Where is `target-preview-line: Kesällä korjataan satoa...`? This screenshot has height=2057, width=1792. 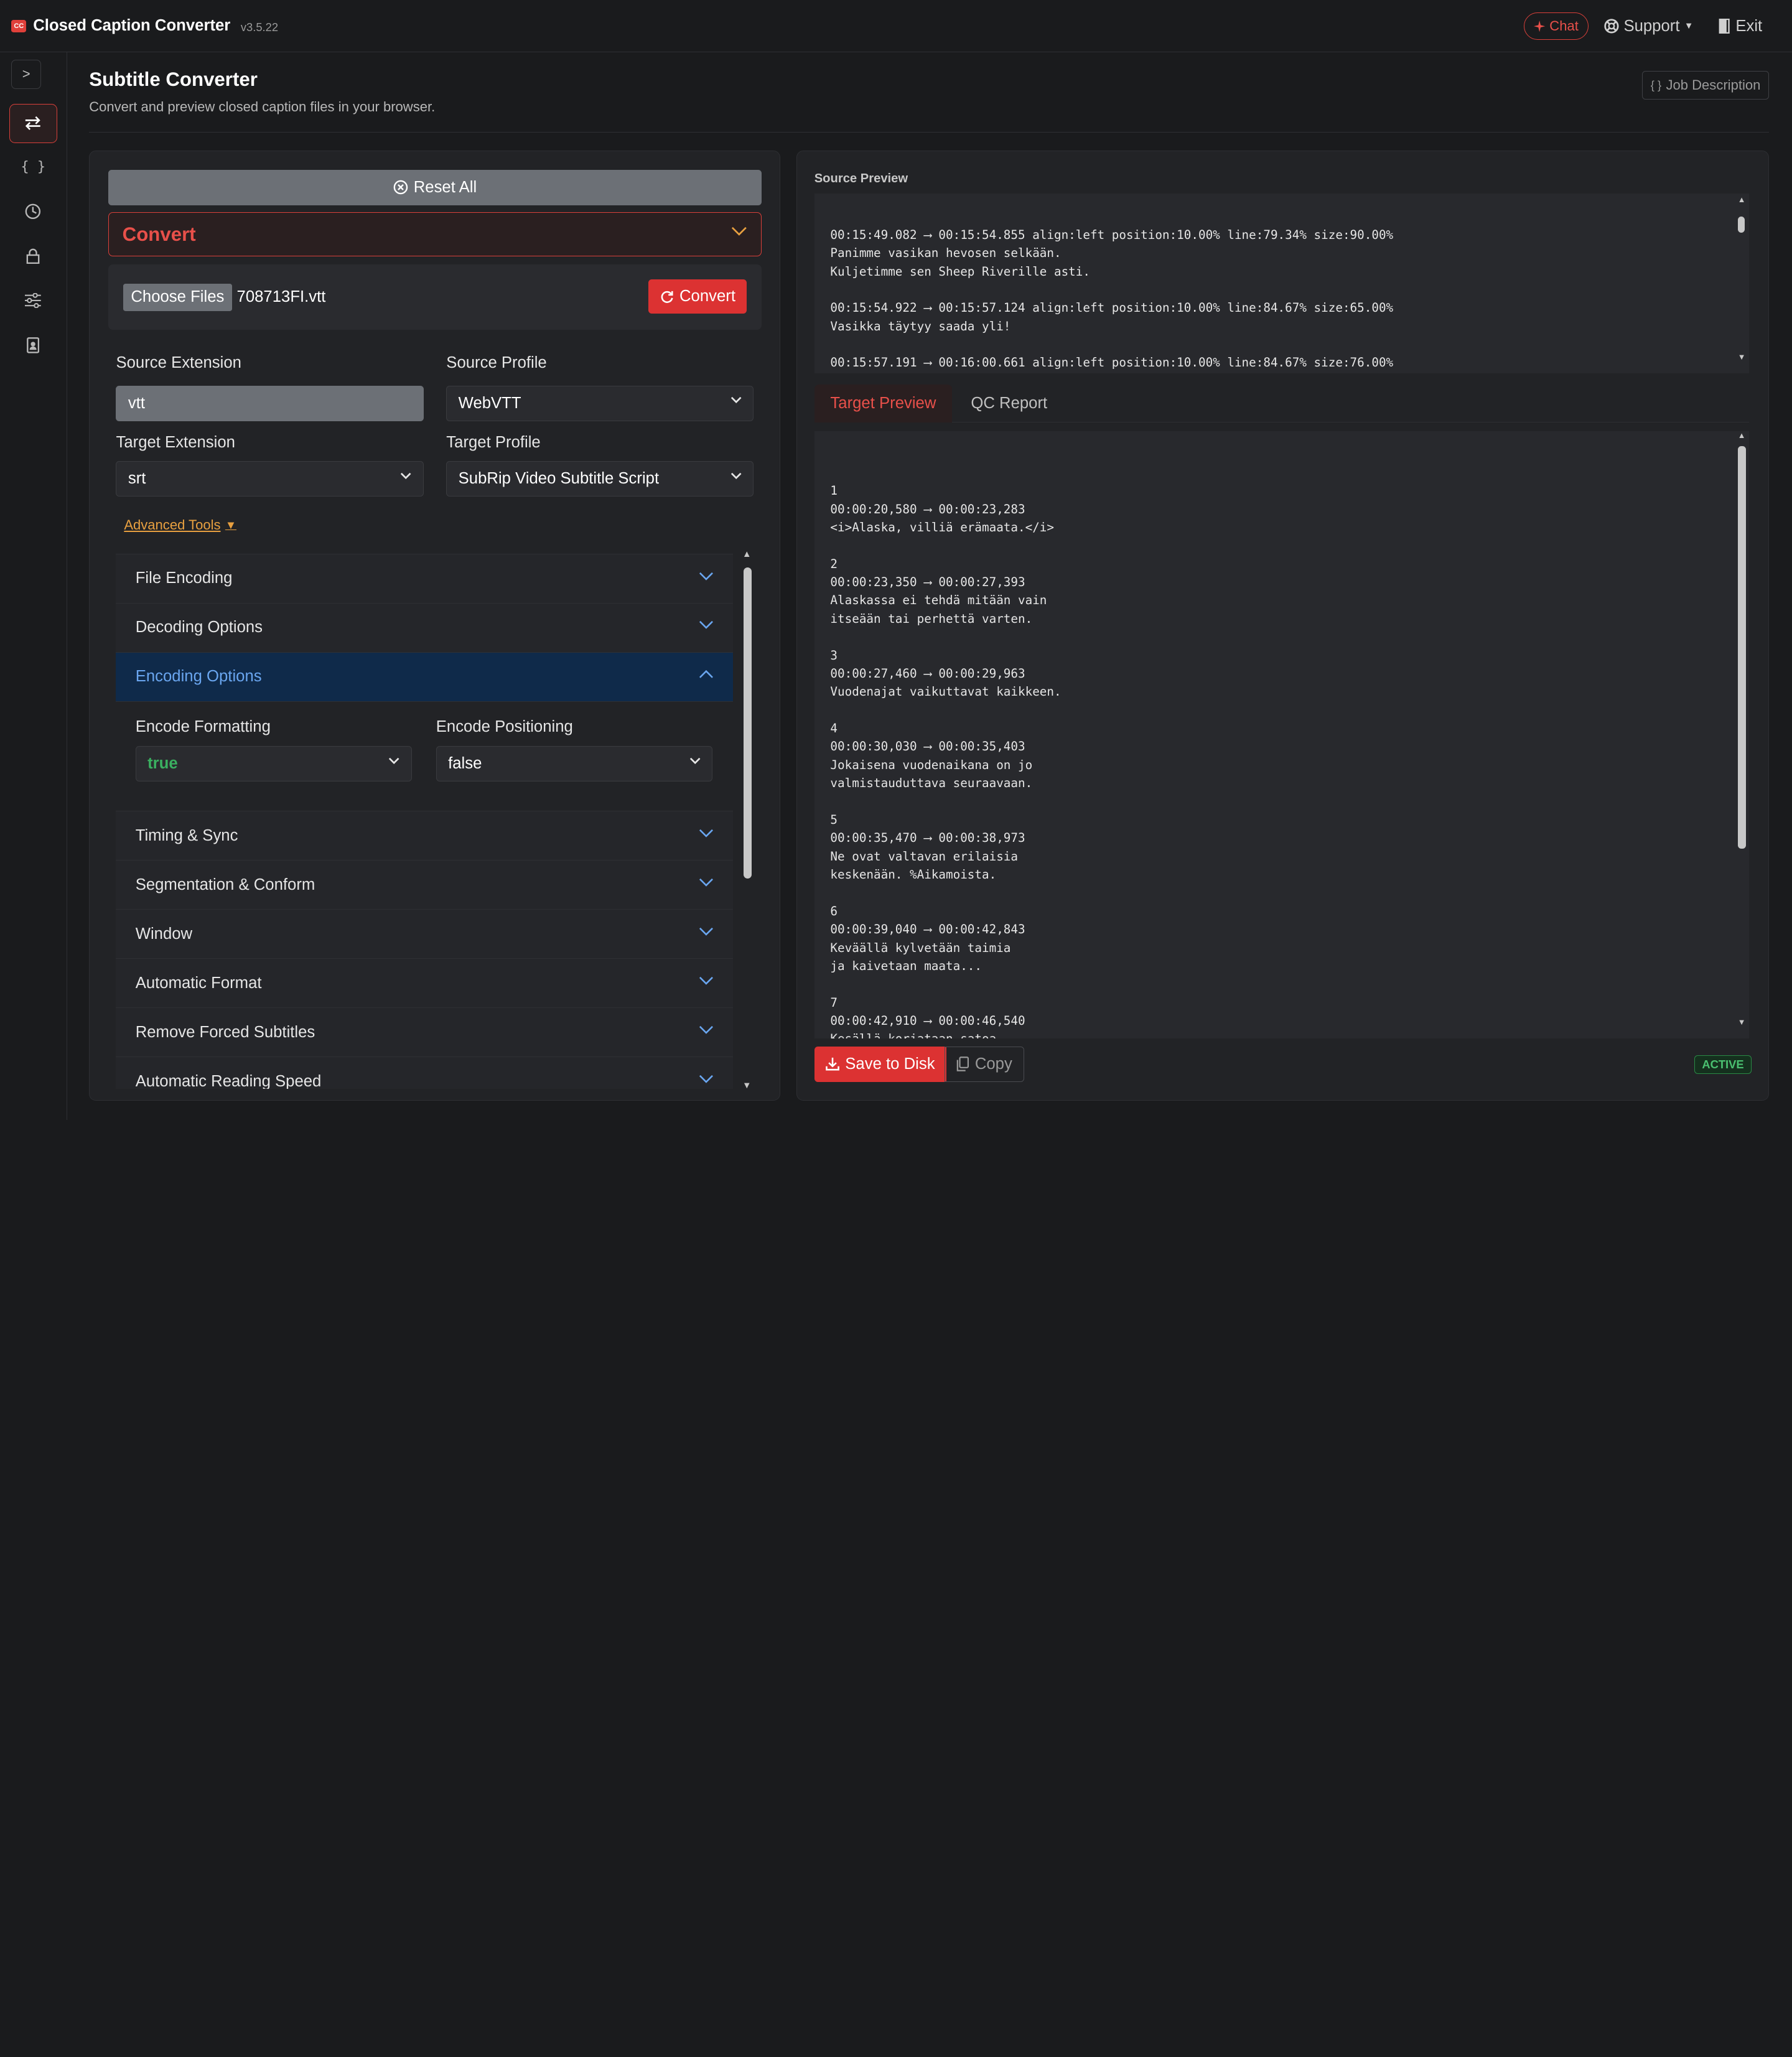 target-preview-line: Kesällä korjataan satoa... is located at coordinates (1272, 1034).